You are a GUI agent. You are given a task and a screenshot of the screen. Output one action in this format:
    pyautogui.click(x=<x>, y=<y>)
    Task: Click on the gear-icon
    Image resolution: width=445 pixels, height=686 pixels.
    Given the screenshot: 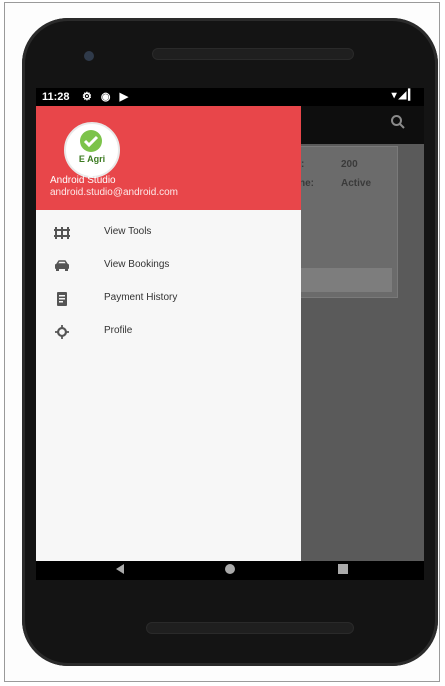 What is the action you would take?
    pyautogui.click(x=62, y=332)
    